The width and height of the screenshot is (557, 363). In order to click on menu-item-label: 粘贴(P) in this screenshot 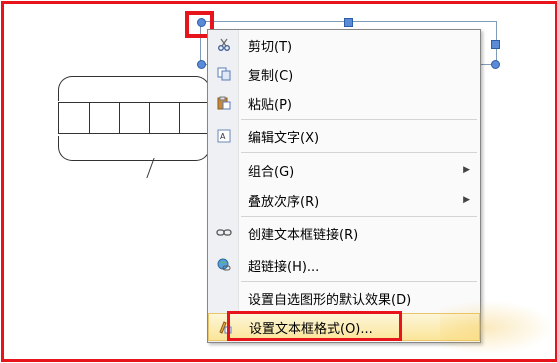, I will do `click(270, 105)`.